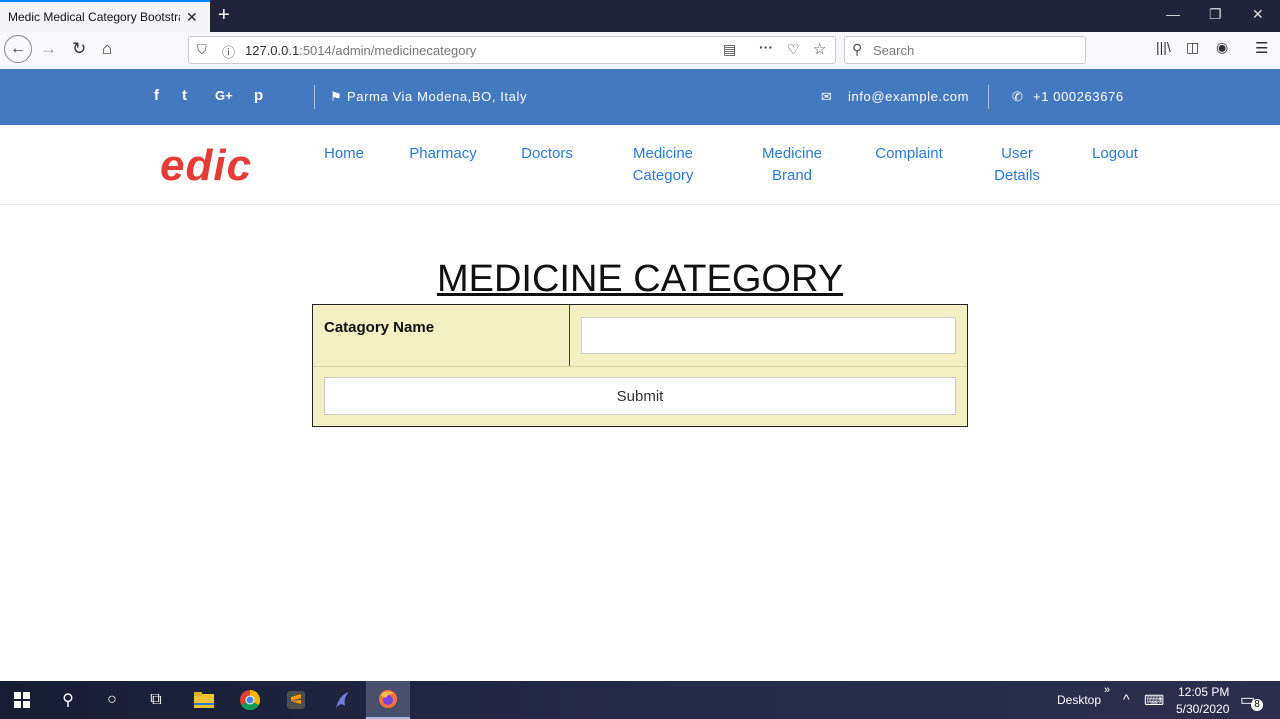 The height and width of the screenshot is (719, 1280). I want to click on site-logo: edic, so click(206, 166).